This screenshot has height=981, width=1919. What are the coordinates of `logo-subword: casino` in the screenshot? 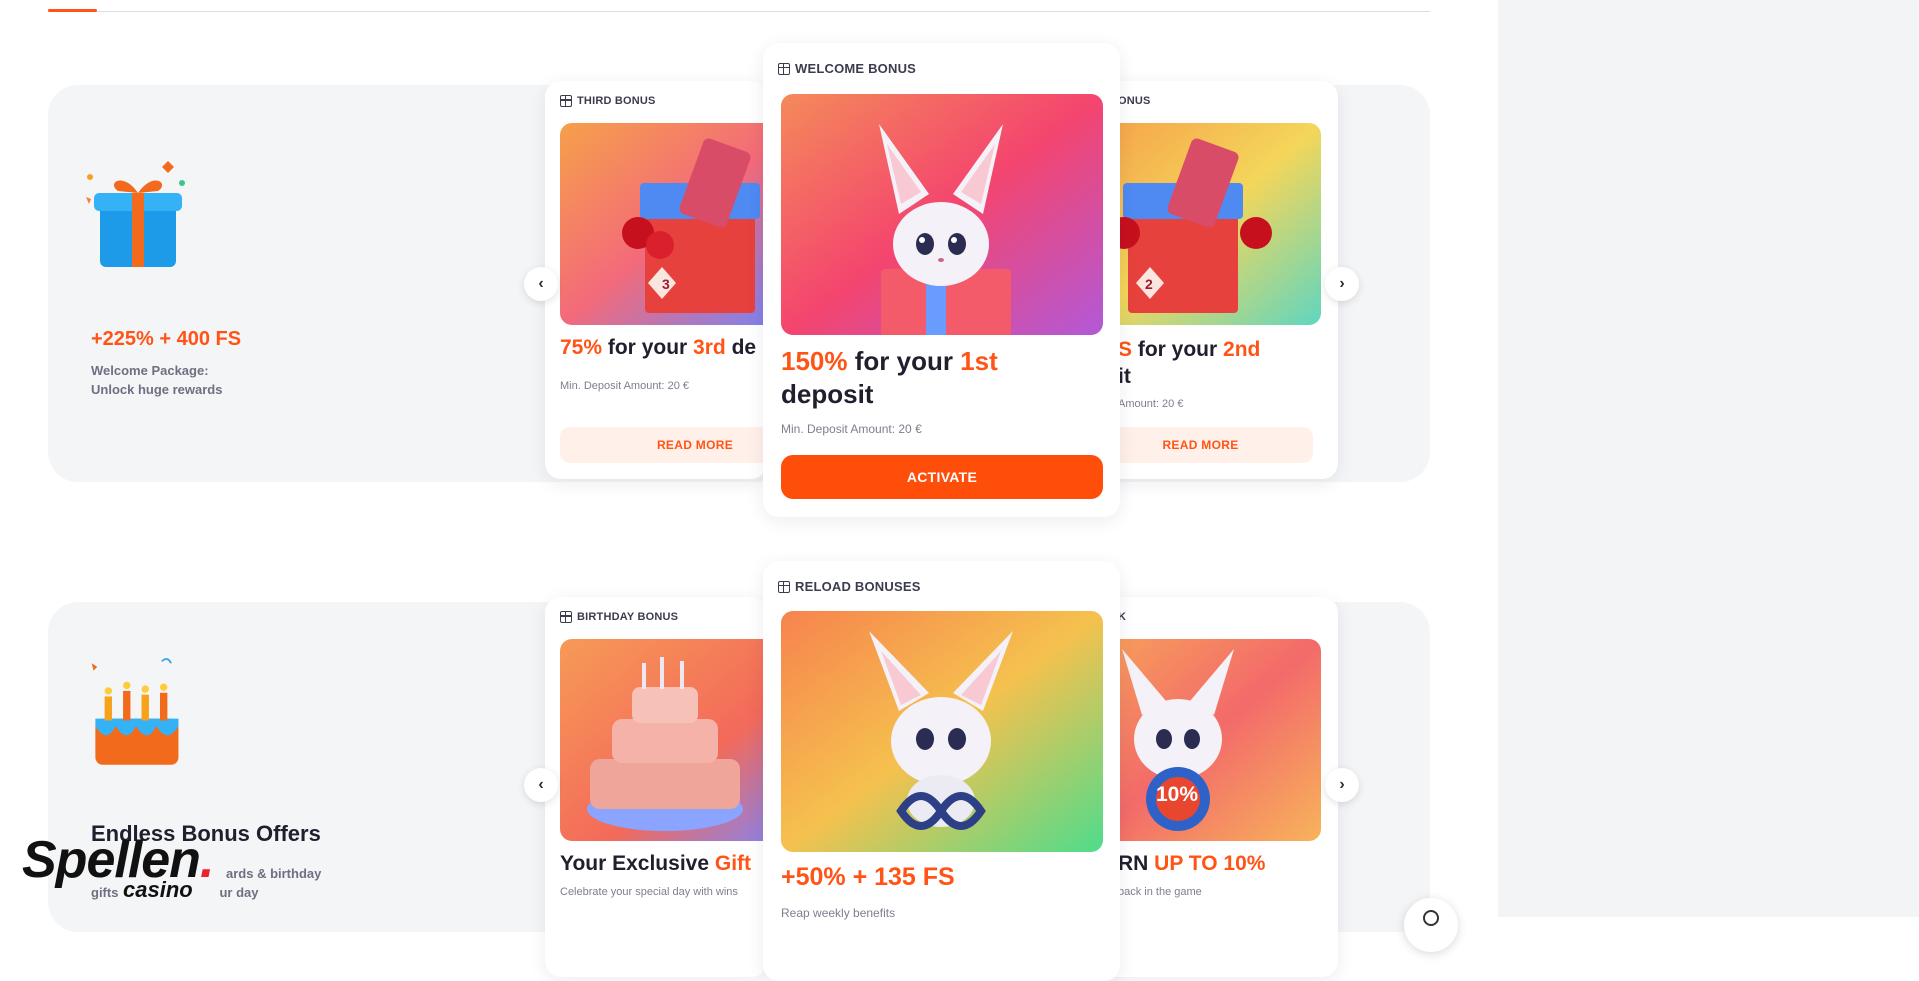 It's located at (158, 889).